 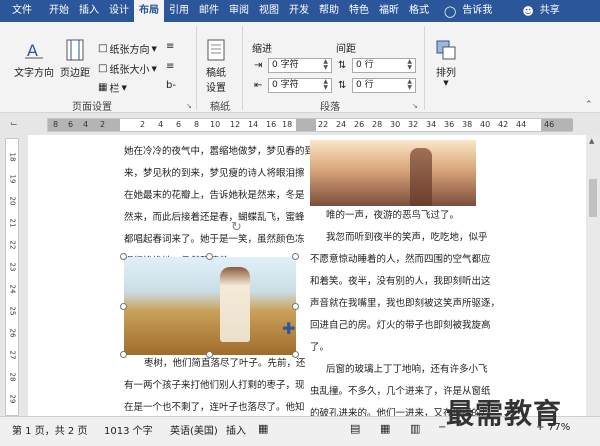 What do you see at coordinates (214, 174) in the screenshot?
I see `text-line: 来，梦见秋的到来，梦见瘦的诗人将眼泪擦` at bounding box center [214, 174].